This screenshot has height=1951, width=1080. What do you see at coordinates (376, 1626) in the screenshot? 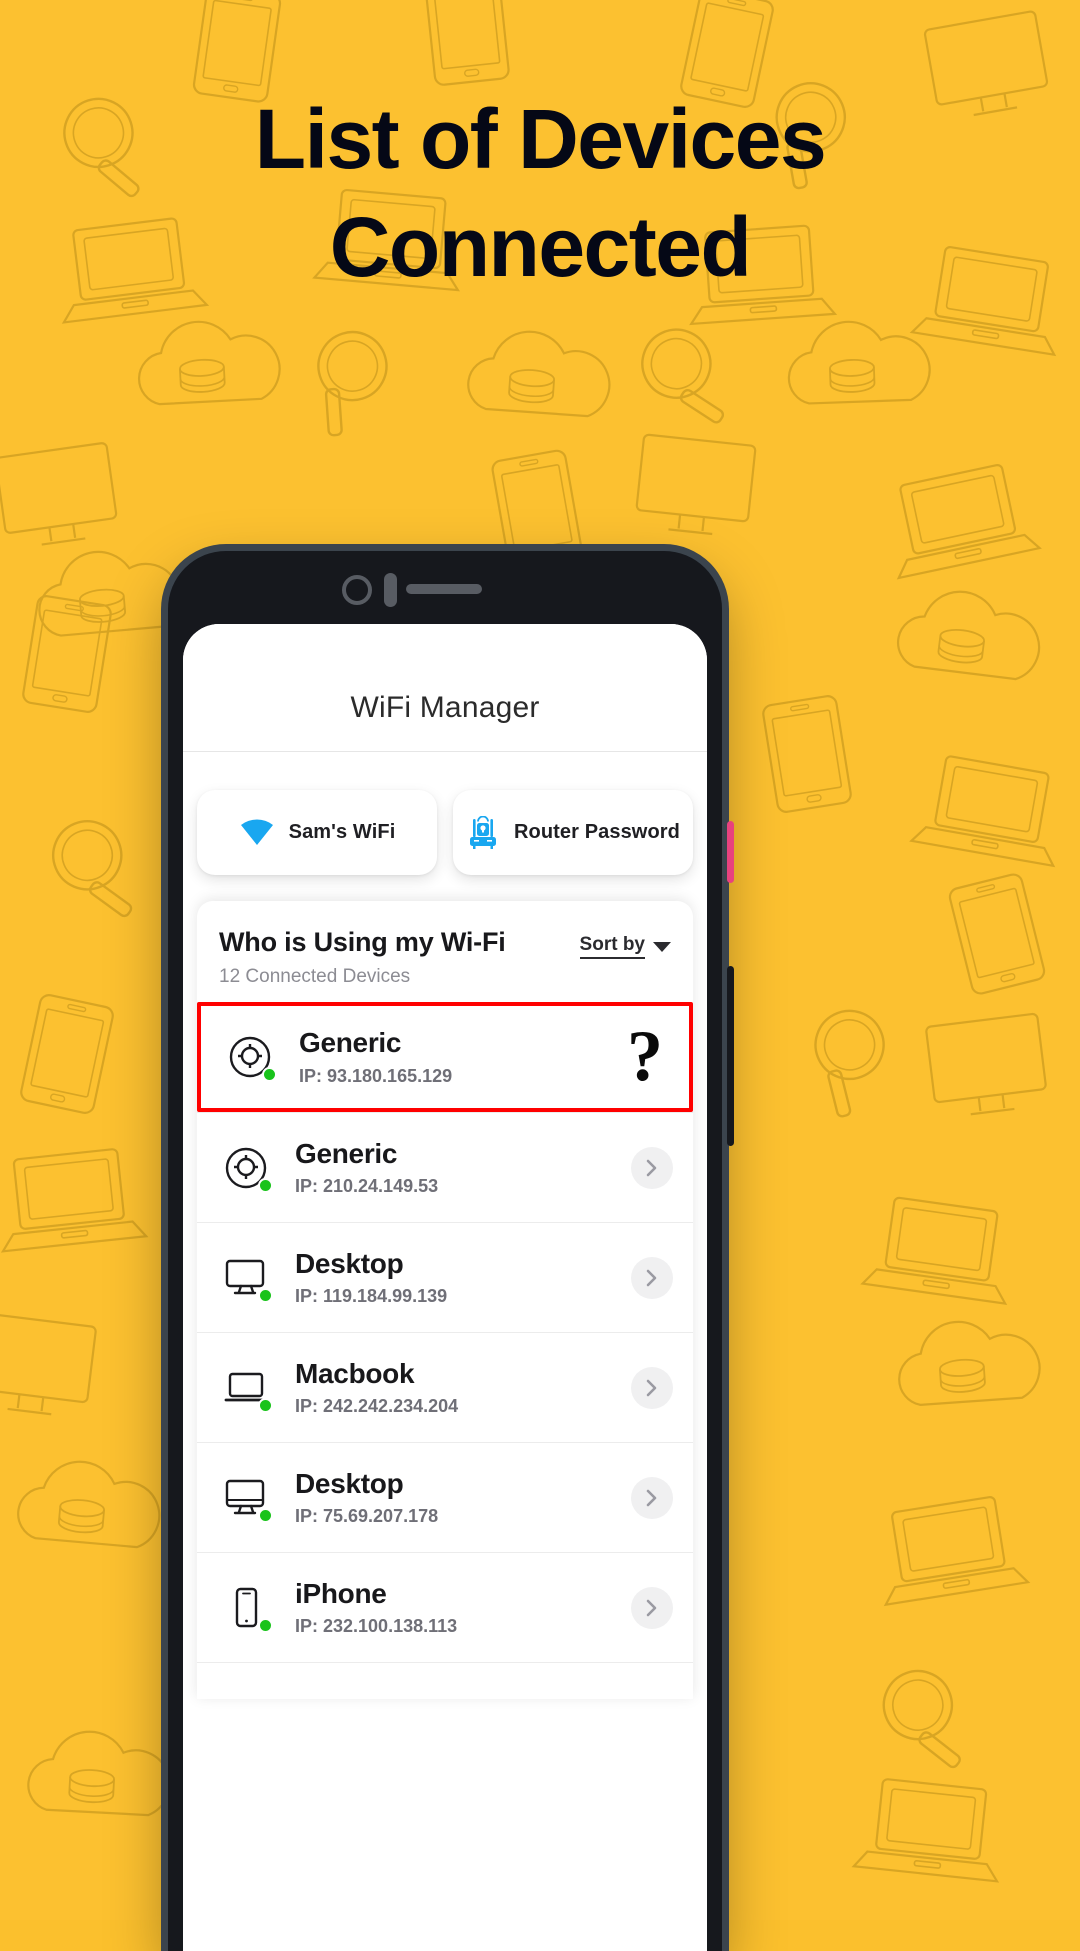
I see `device-ip: IP: 232.100.138.113` at bounding box center [376, 1626].